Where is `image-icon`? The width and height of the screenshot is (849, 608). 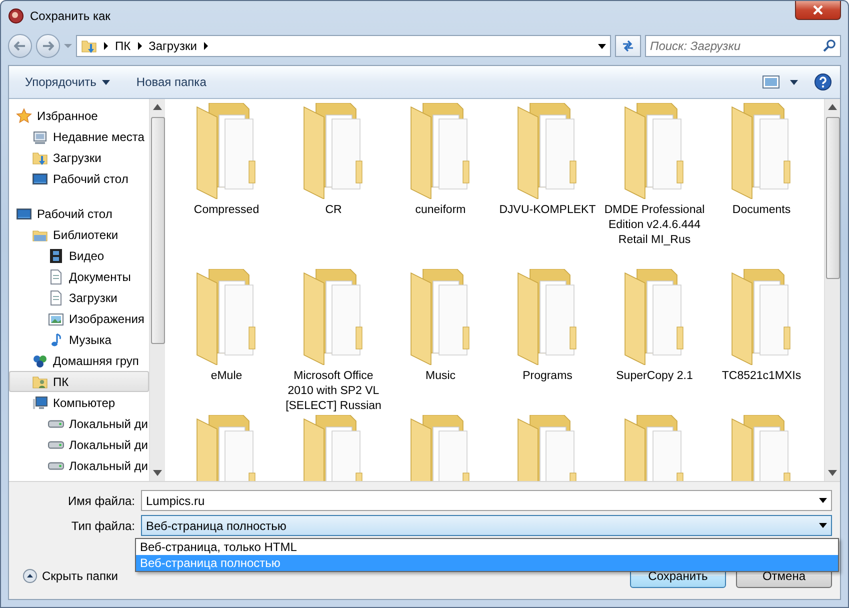 image-icon is located at coordinates (56, 318).